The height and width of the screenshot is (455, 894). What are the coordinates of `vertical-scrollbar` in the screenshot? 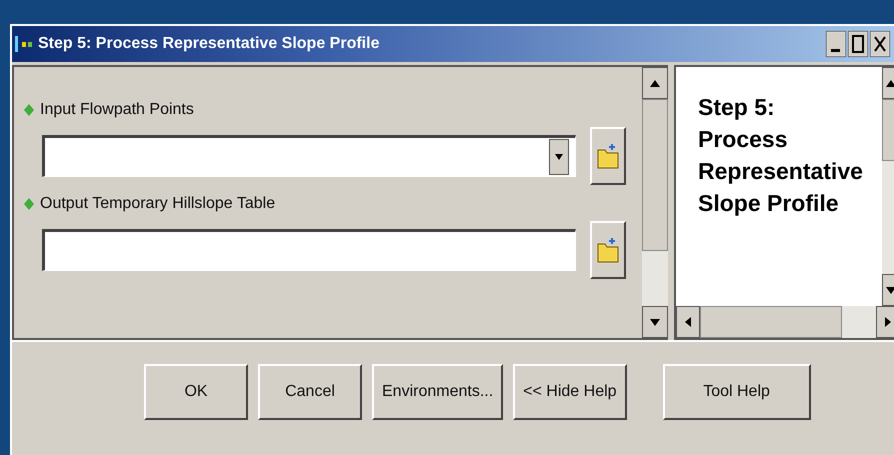 It's located at (655, 202).